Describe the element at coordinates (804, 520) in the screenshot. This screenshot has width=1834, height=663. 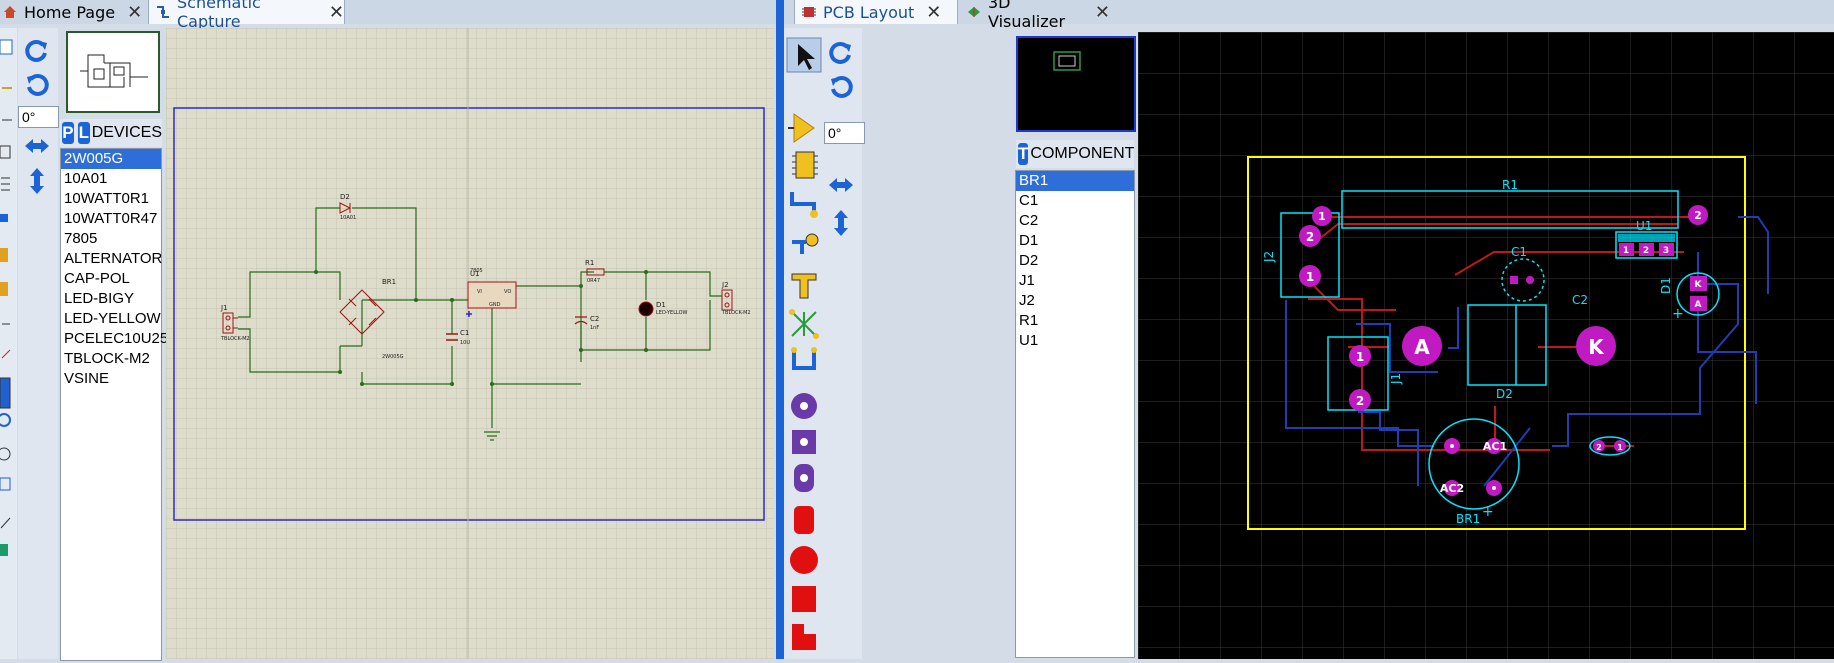
I see `smt-rounded-pad-icon` at that location.